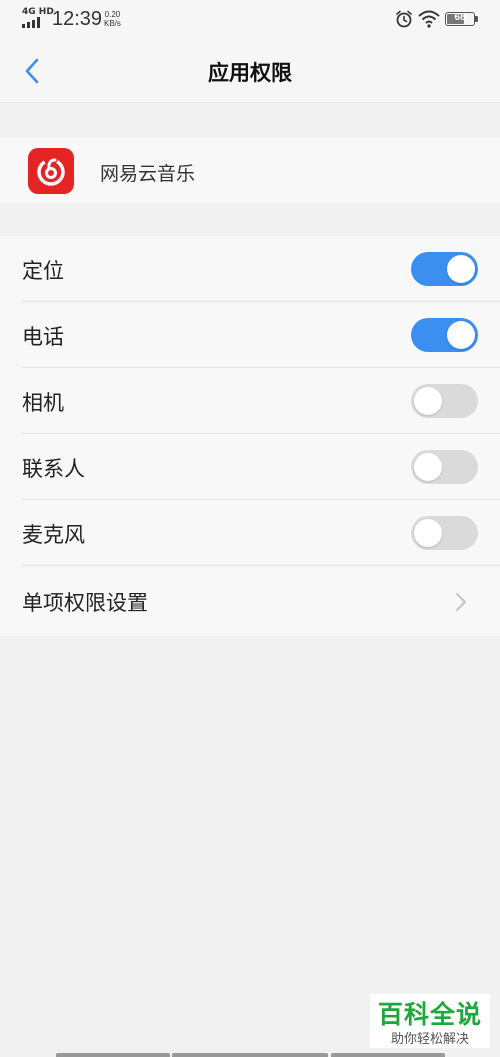 The height and width of the screenshot is (1057, 500). Describe the element at coordinates (444, 335) in the screenshot. I see `phone-toggle` at that location.